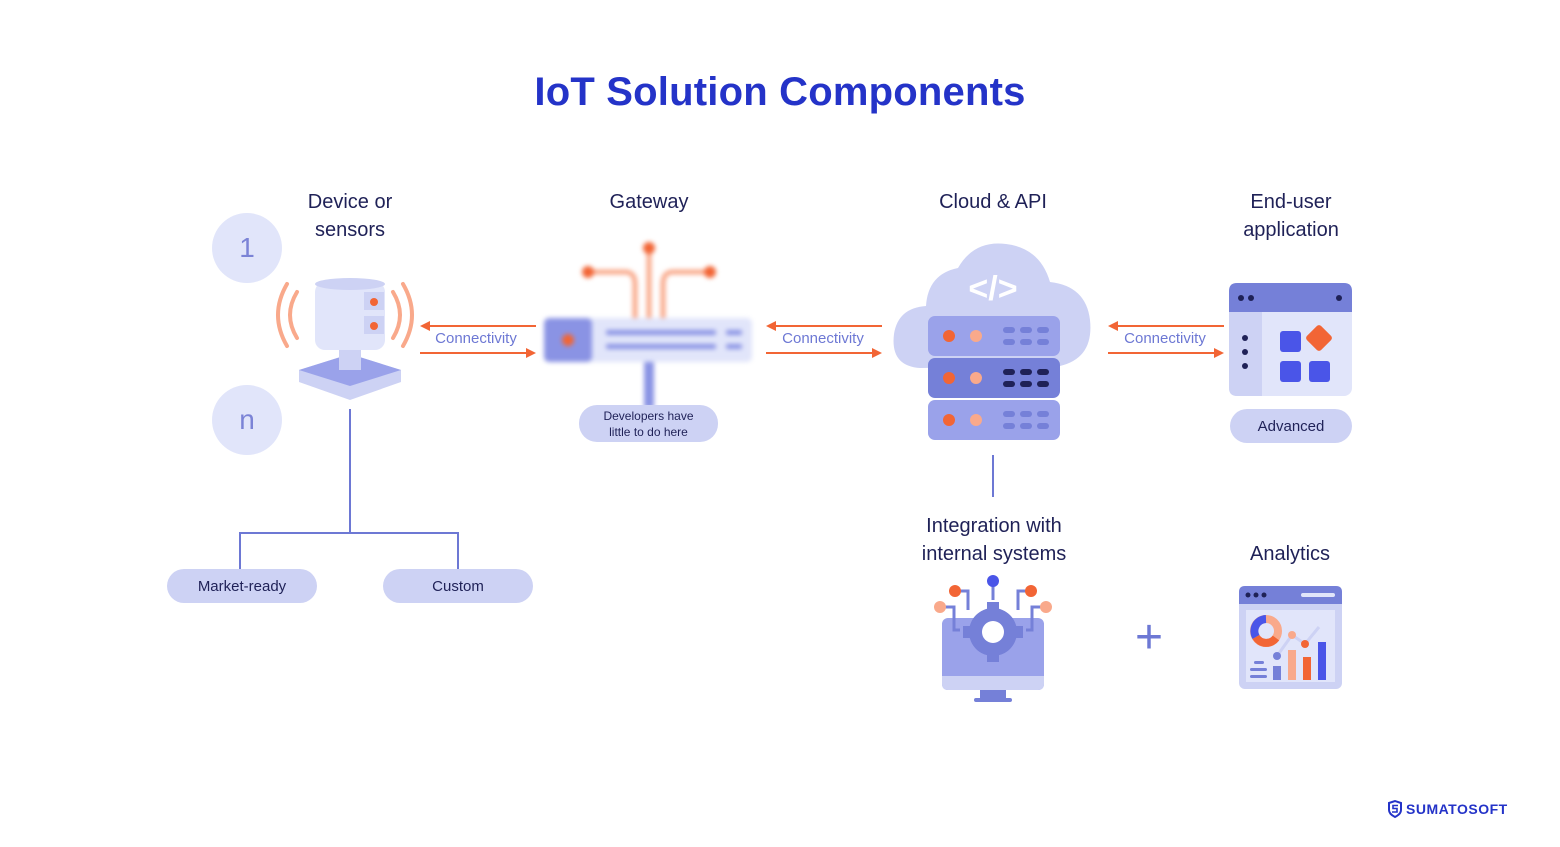 Image resolution: width=1560 pixels, height=847 pixels. I want to click on brand-logo: SUMATOSOFT, so click(1448, 809).